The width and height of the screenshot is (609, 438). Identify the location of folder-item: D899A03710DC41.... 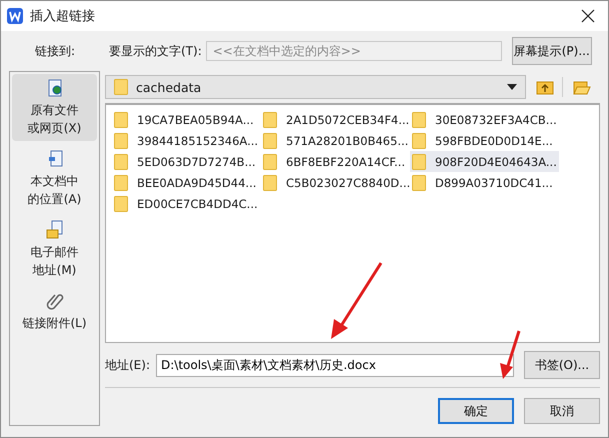
(484, 182).